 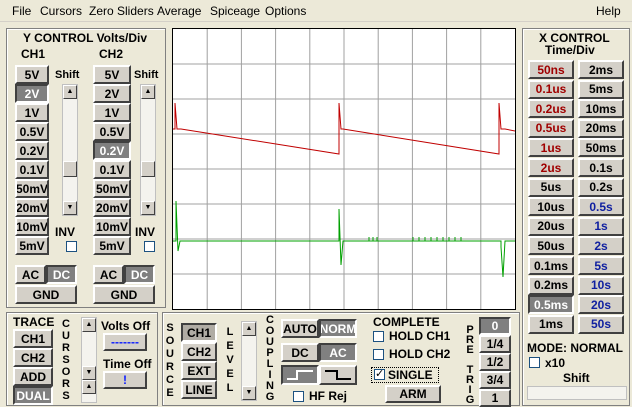 I want to click on hold-ch1-checkbox, so click(x=378, y=336).